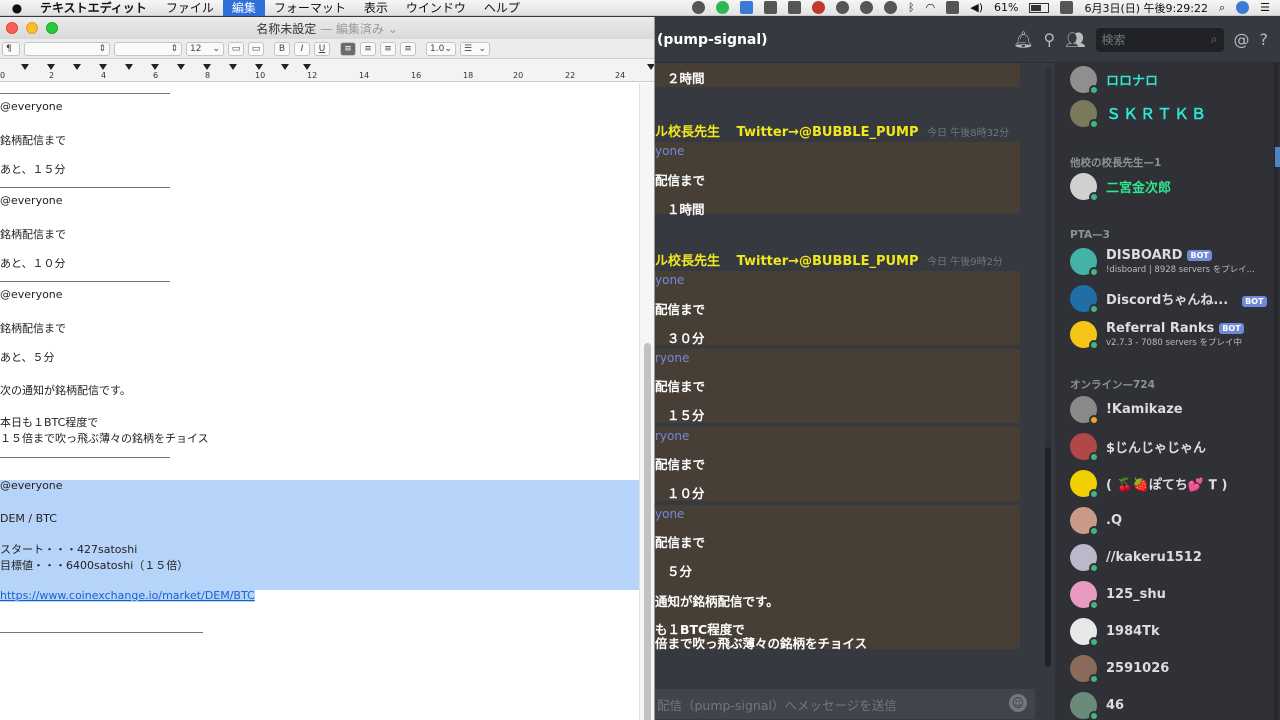 This screenshot has width=1280, height=720. I want to click on text-line: あと、５分, so click(27, 357).